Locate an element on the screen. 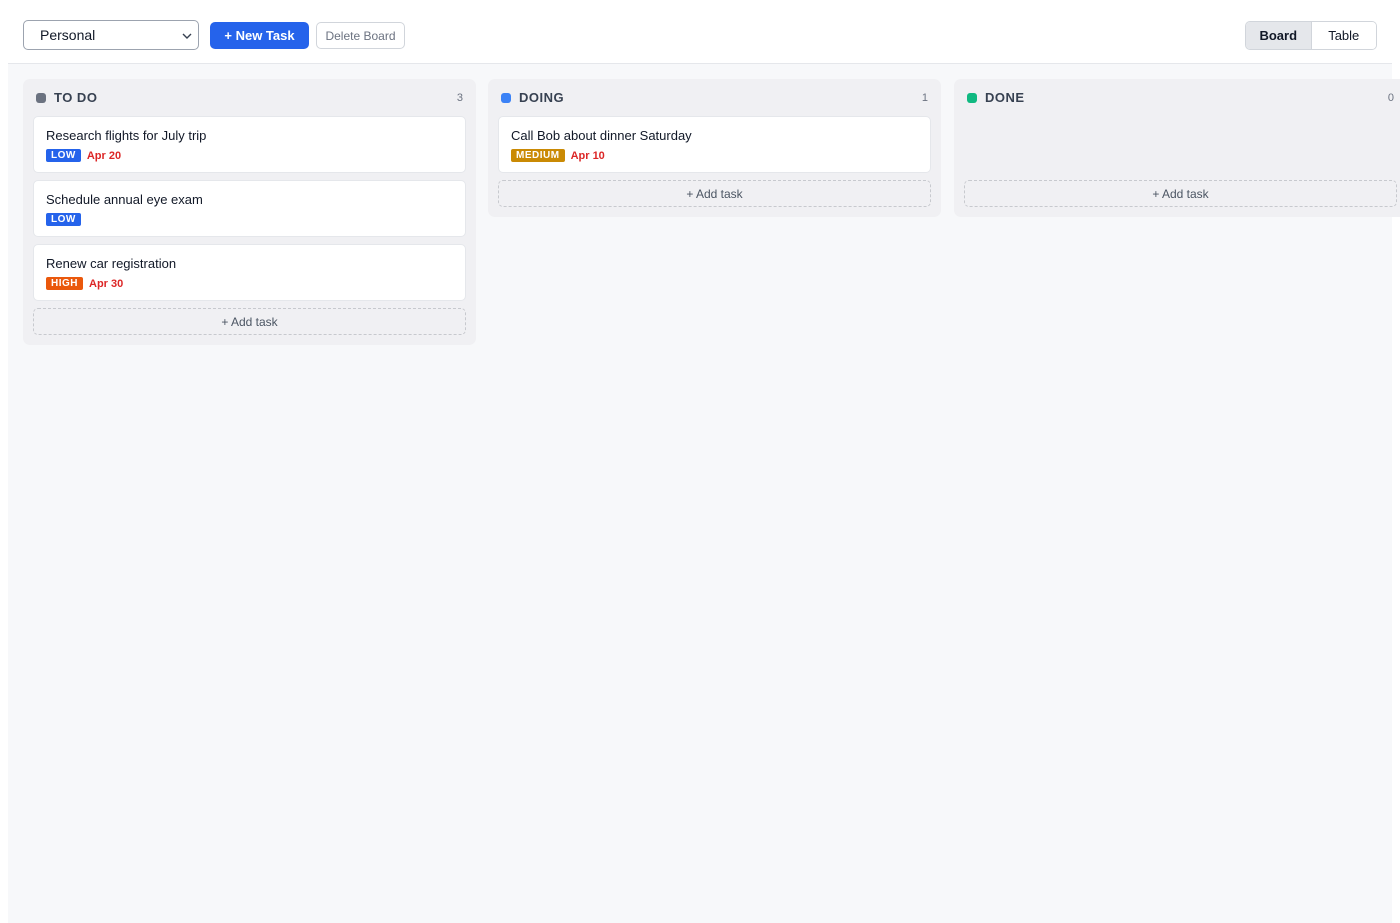 This screenshot has width=1400, height=923. task-meta: LOW is located at coordinates (249, 219).